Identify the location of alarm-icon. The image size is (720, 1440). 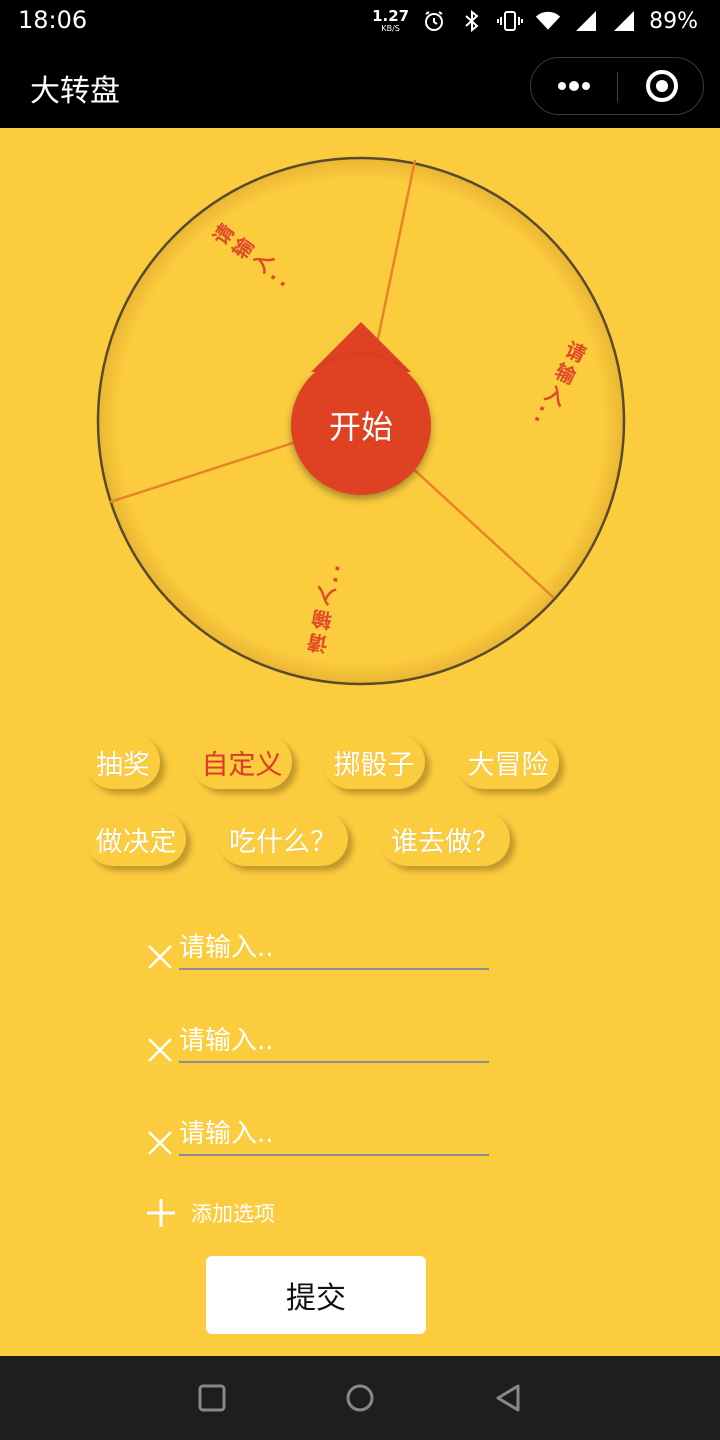
(434, 21).